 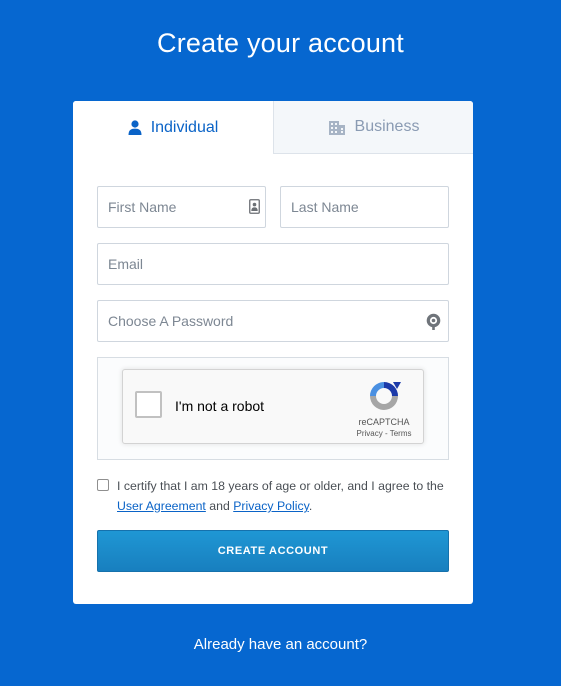 What do you see at coordinates (273, 551) in the screenshot?
I see `create-account-button: CREATE ACCOUNT` at bounding box center [273, 551].